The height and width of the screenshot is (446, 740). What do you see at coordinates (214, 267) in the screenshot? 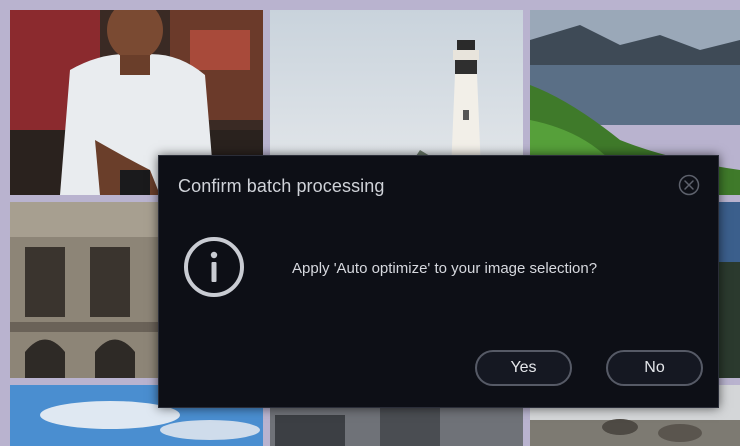
I see `info-icon` at bounding box center [214, 267].